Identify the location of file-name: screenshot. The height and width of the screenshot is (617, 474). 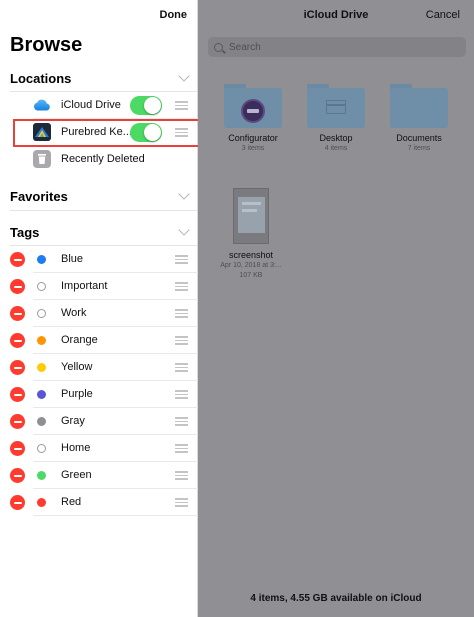
(251, 255).